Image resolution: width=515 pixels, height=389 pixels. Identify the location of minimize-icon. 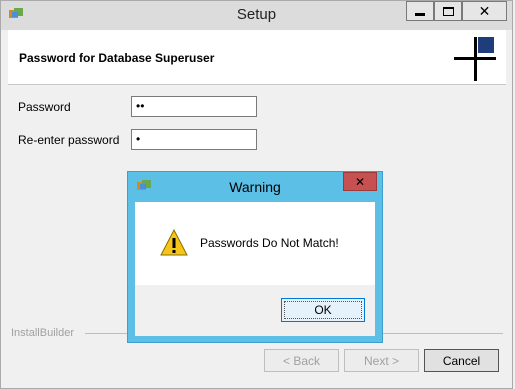
(420, 14).